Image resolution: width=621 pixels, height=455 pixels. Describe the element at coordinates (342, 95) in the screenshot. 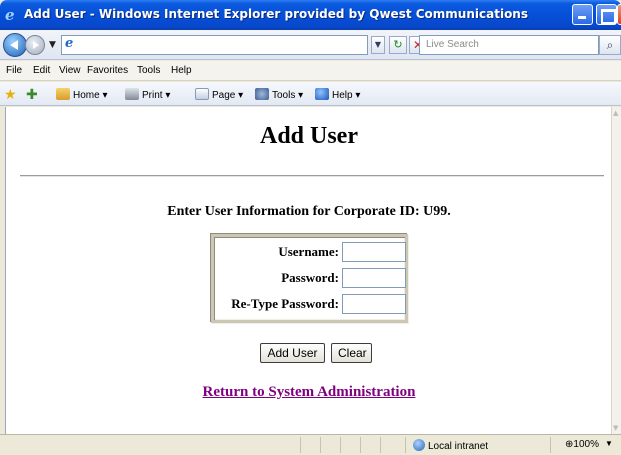

I see `help-label: Help` at that location.